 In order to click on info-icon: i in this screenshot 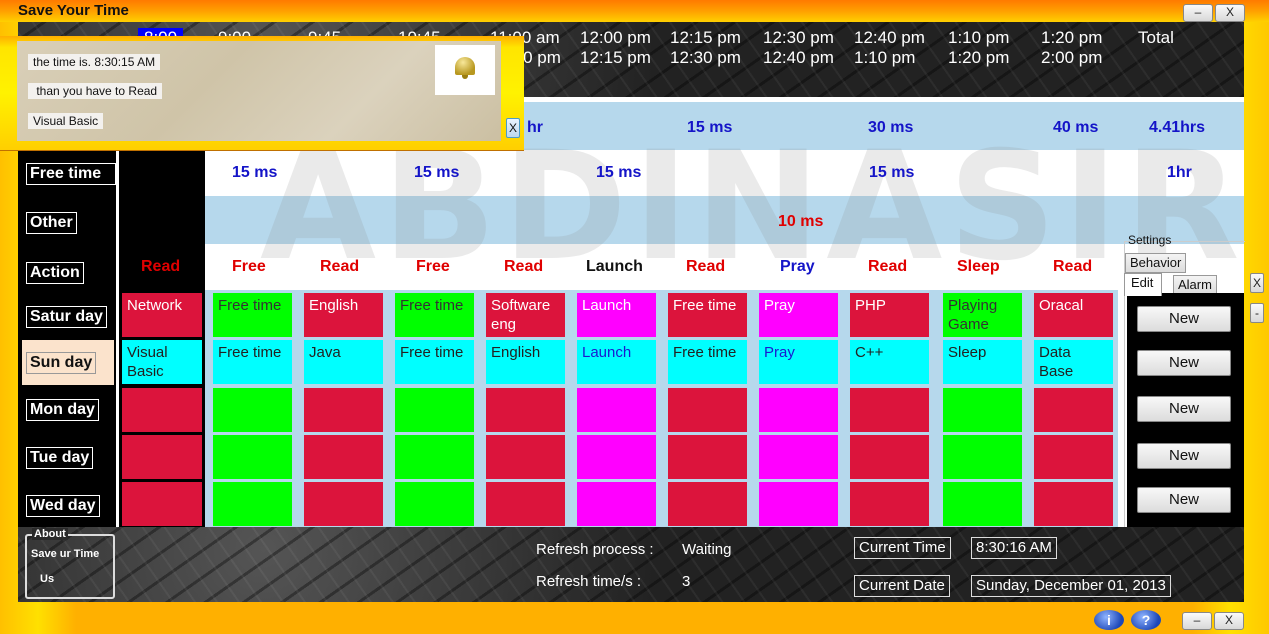, I will do `click(1109, 620)`.